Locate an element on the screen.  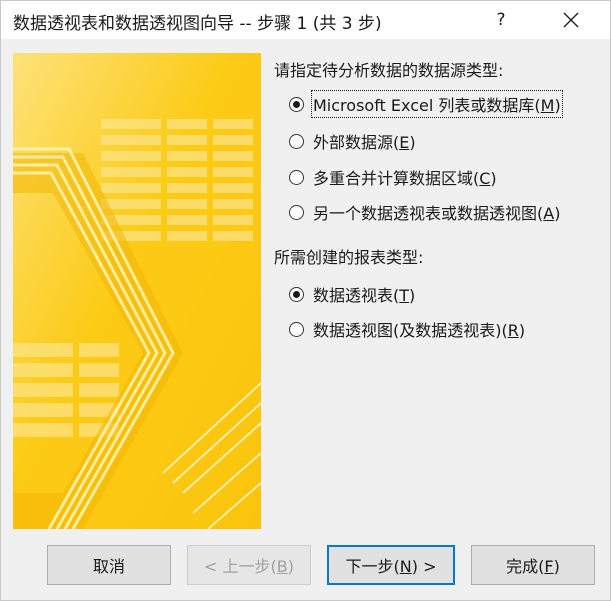
radio-pivot-table: 数据透视表(T) is located at coordinates (352, 294).